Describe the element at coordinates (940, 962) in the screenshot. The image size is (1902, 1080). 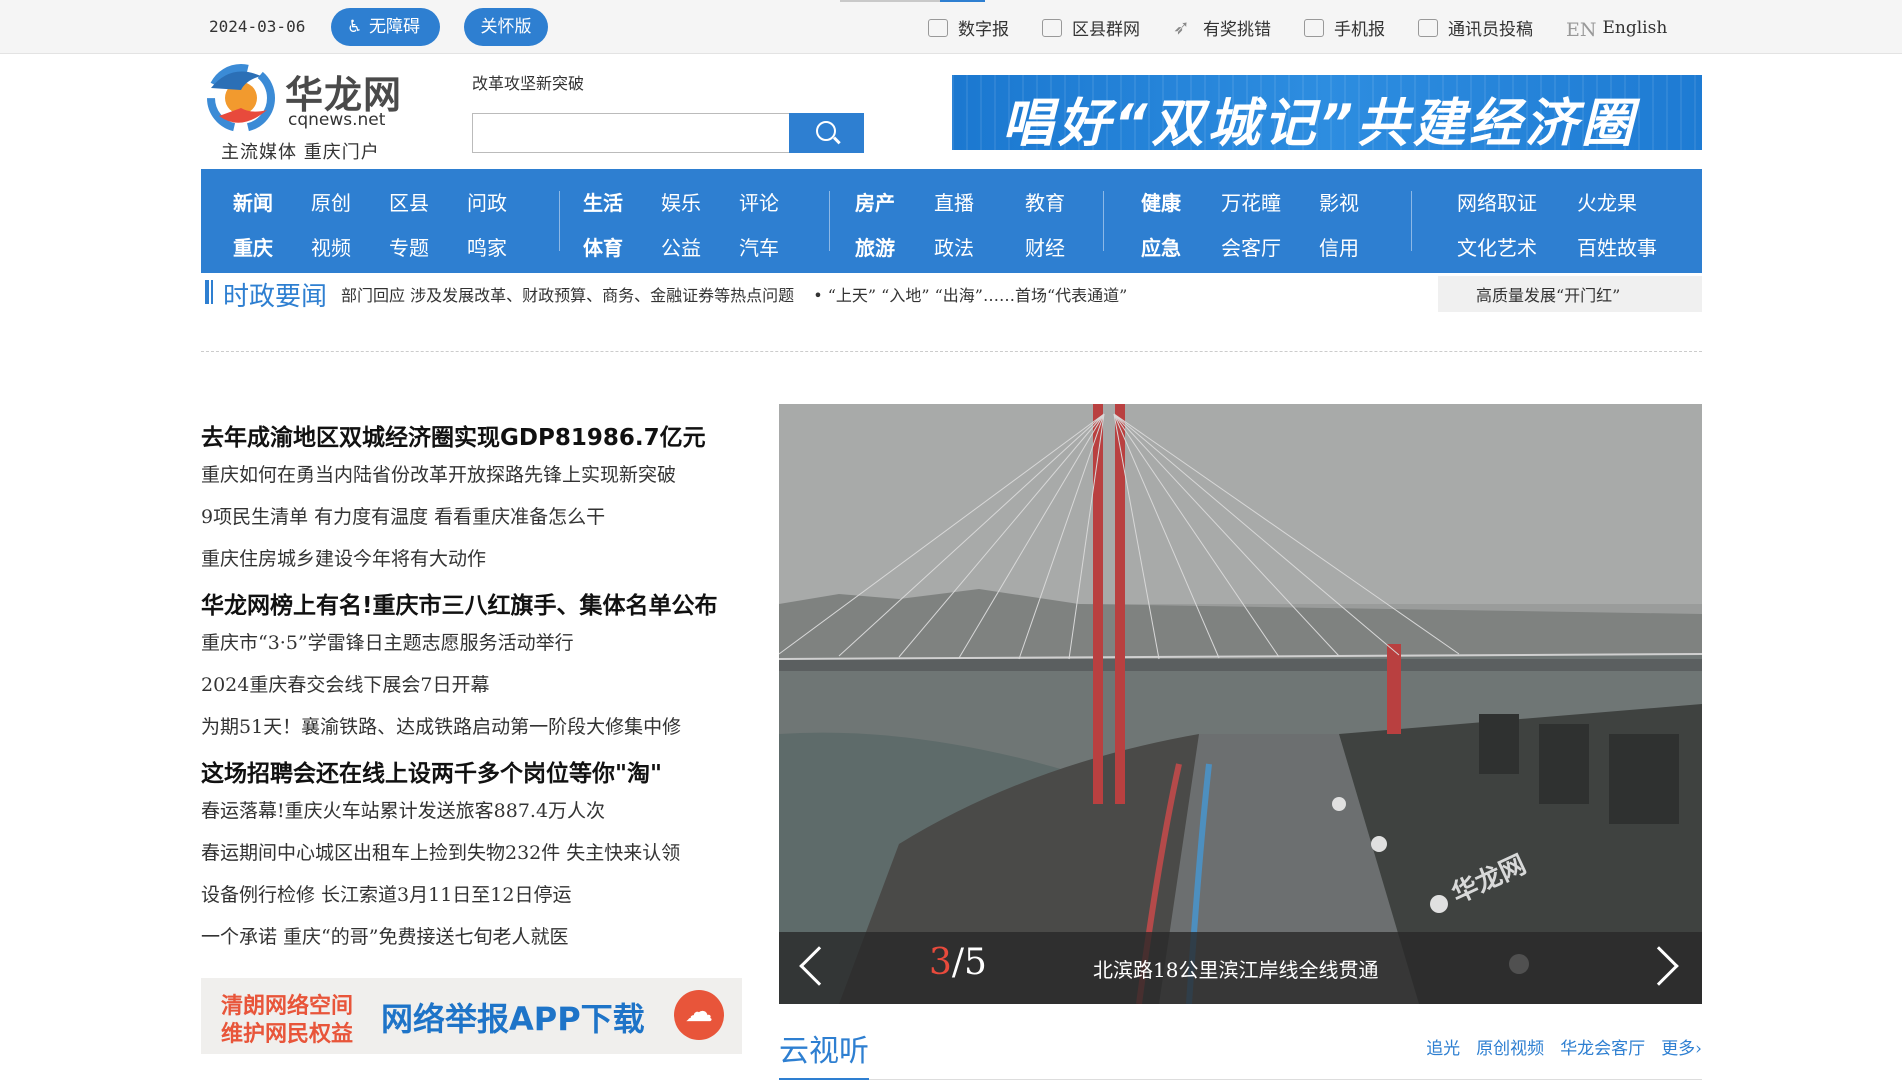
I see `slide-current: 3` at that location.